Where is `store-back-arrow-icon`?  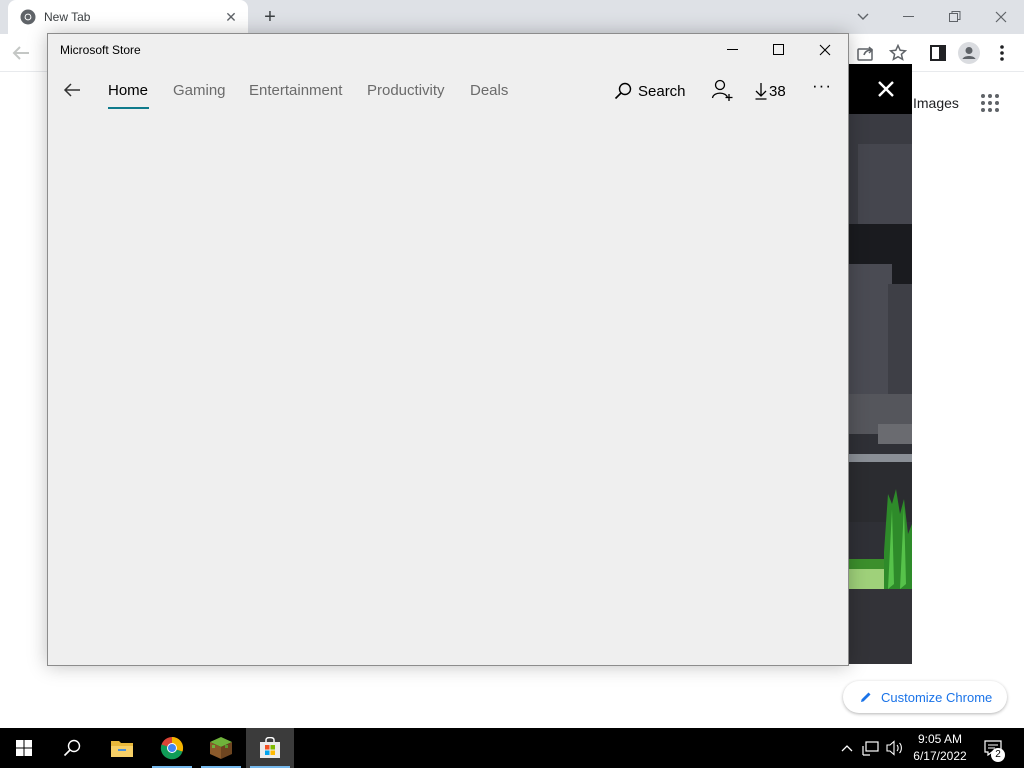 store-back-arrow-icon is located at coordinates (72, 90).